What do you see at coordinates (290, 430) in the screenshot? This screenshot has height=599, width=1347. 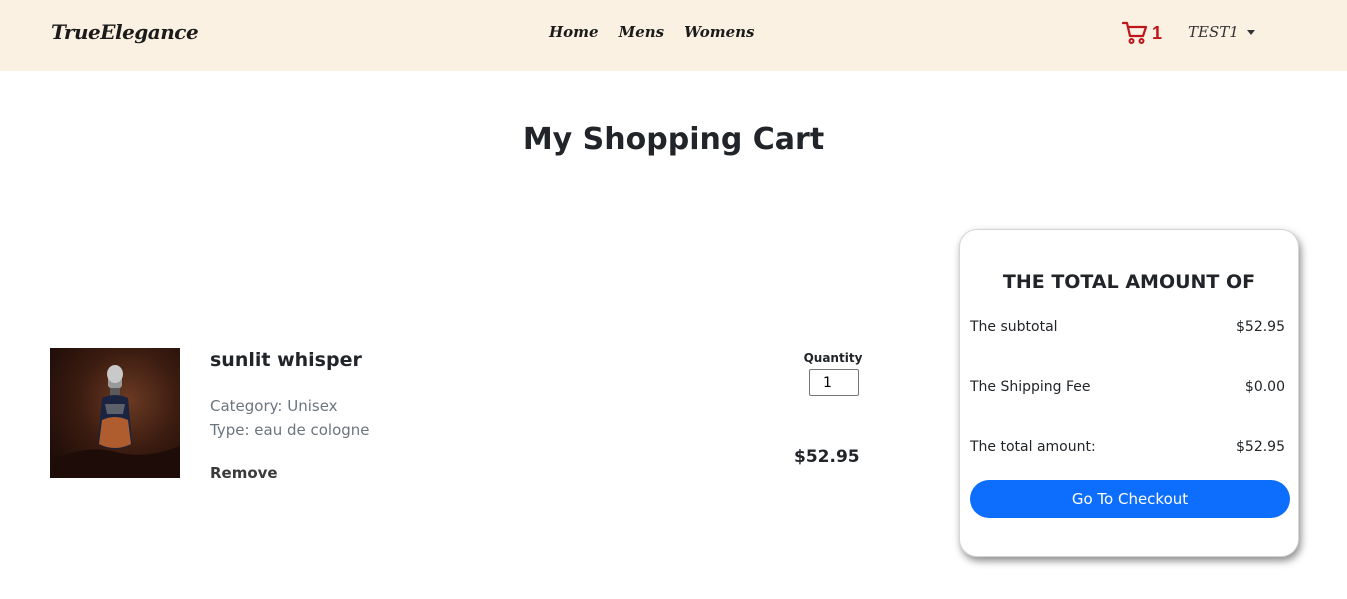 I see `product-type: Type: eau de cologne` at bounding box center [290, 430].